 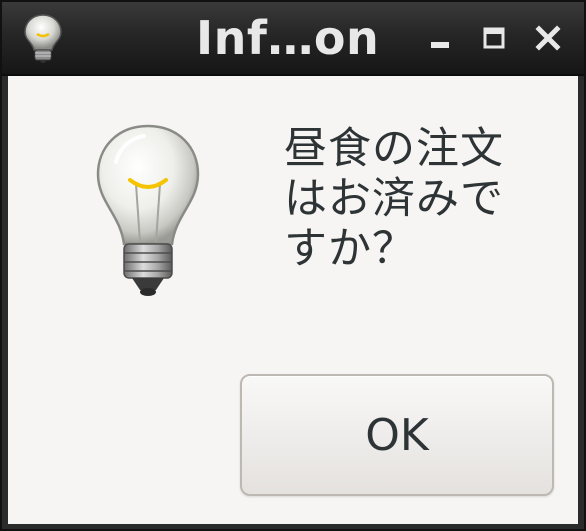 I want to click on maximize-icon, so click(x=494, y=38).